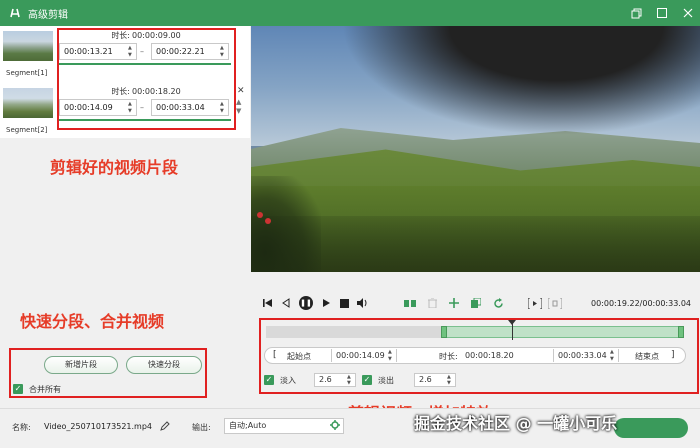  What do you see at coordinates (641, 303) in the screenshot?
I see `timecode: 00:00:19.22/00:00:33.04` at bounding box center [641, 303].